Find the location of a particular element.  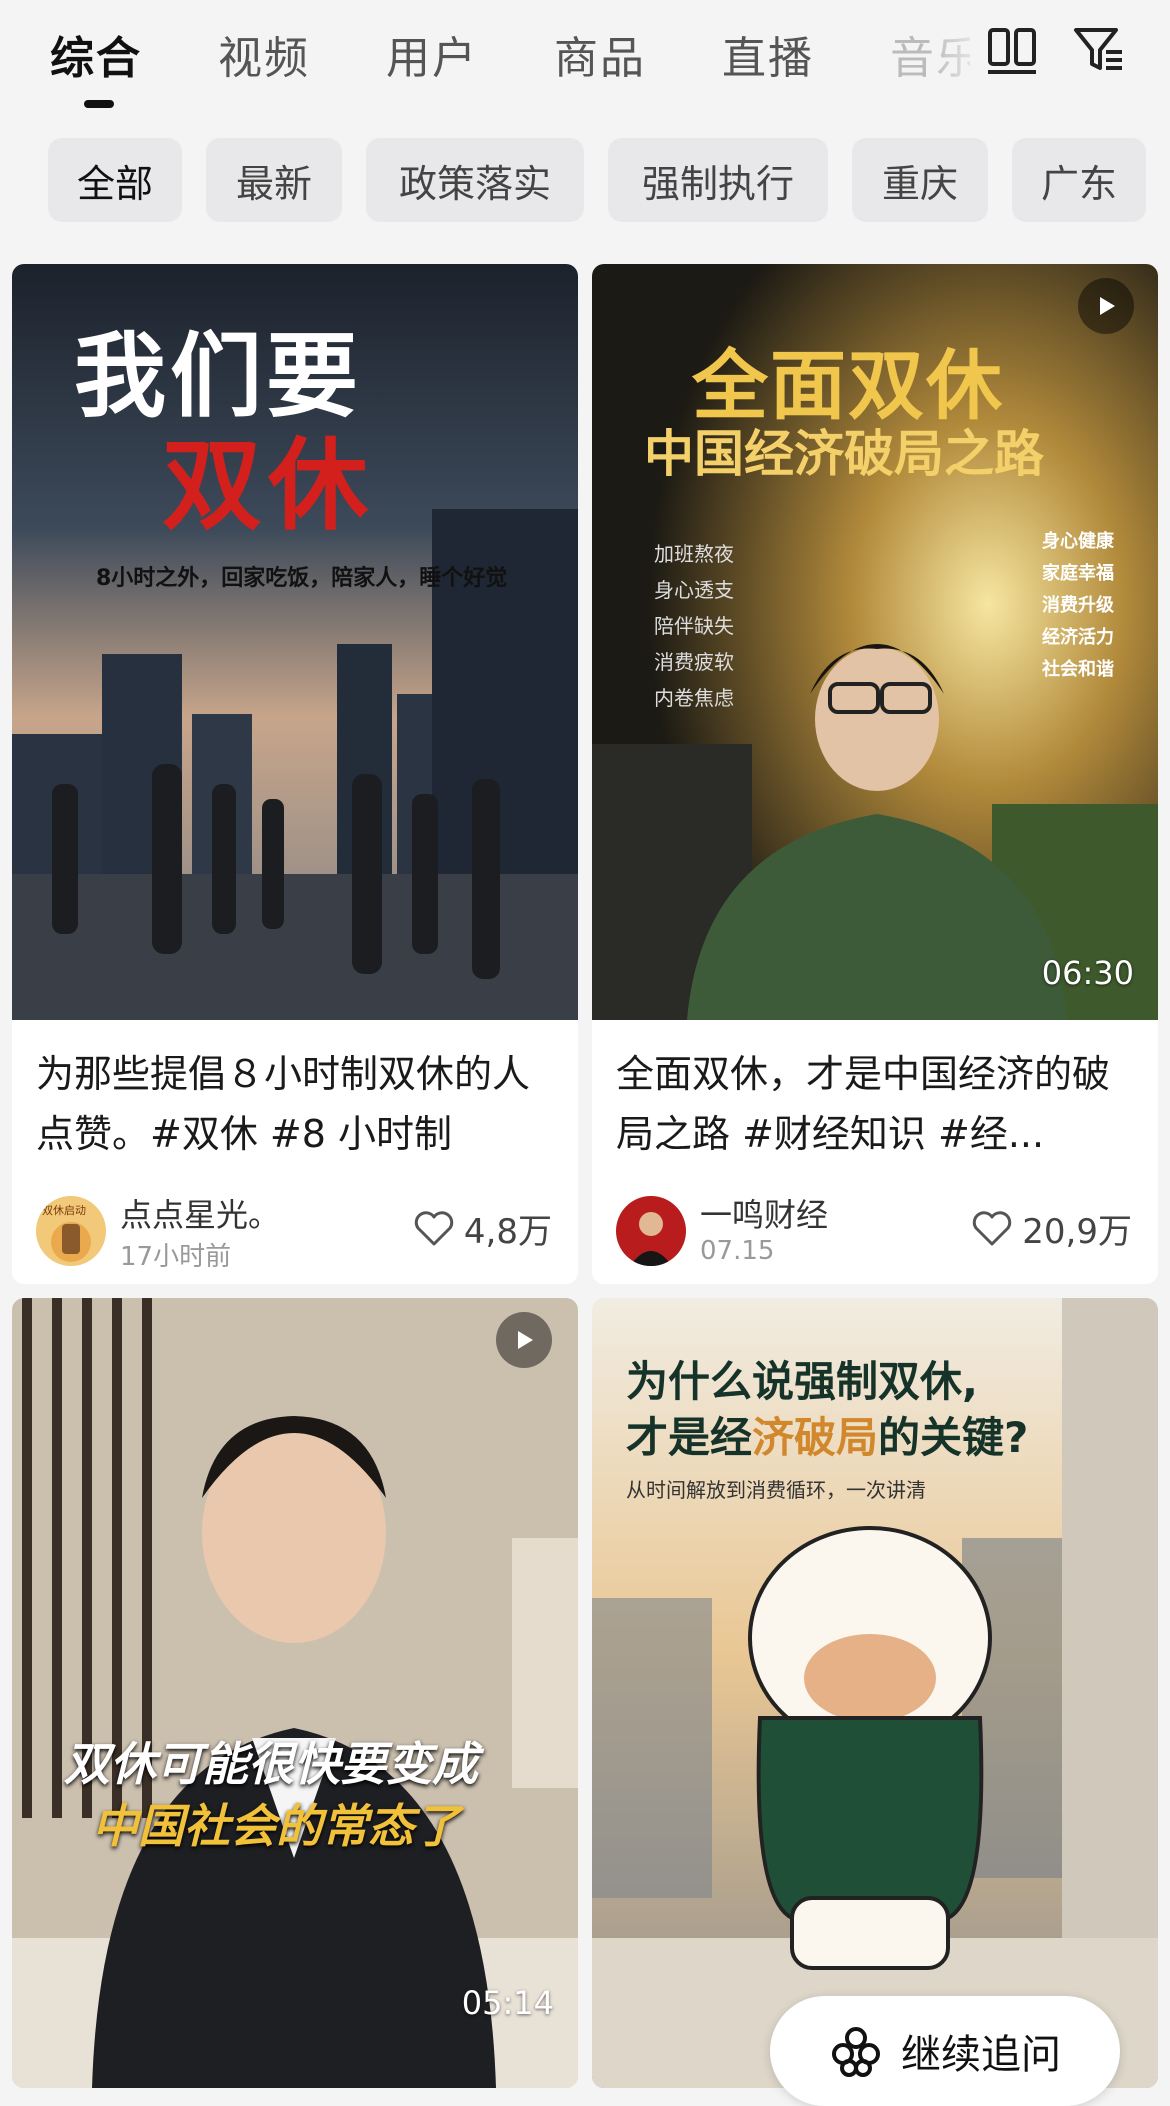

chip-latest: 最新 is located at coordinates (274, 180).